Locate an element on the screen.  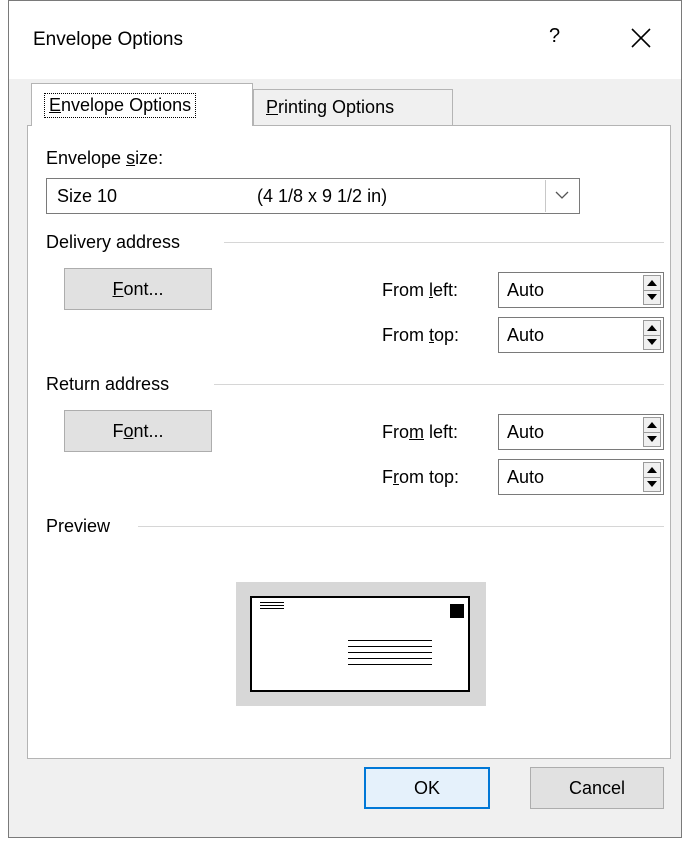
envelope-size-dropdown-button is located at coordinates (561, 196).